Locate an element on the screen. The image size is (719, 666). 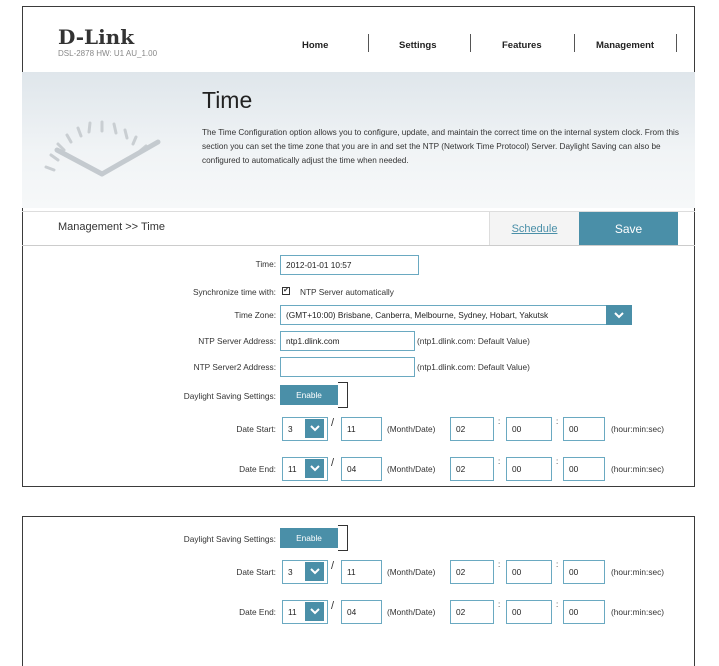
timezone-label: Time Zone: is located at coordinates (255, 315).